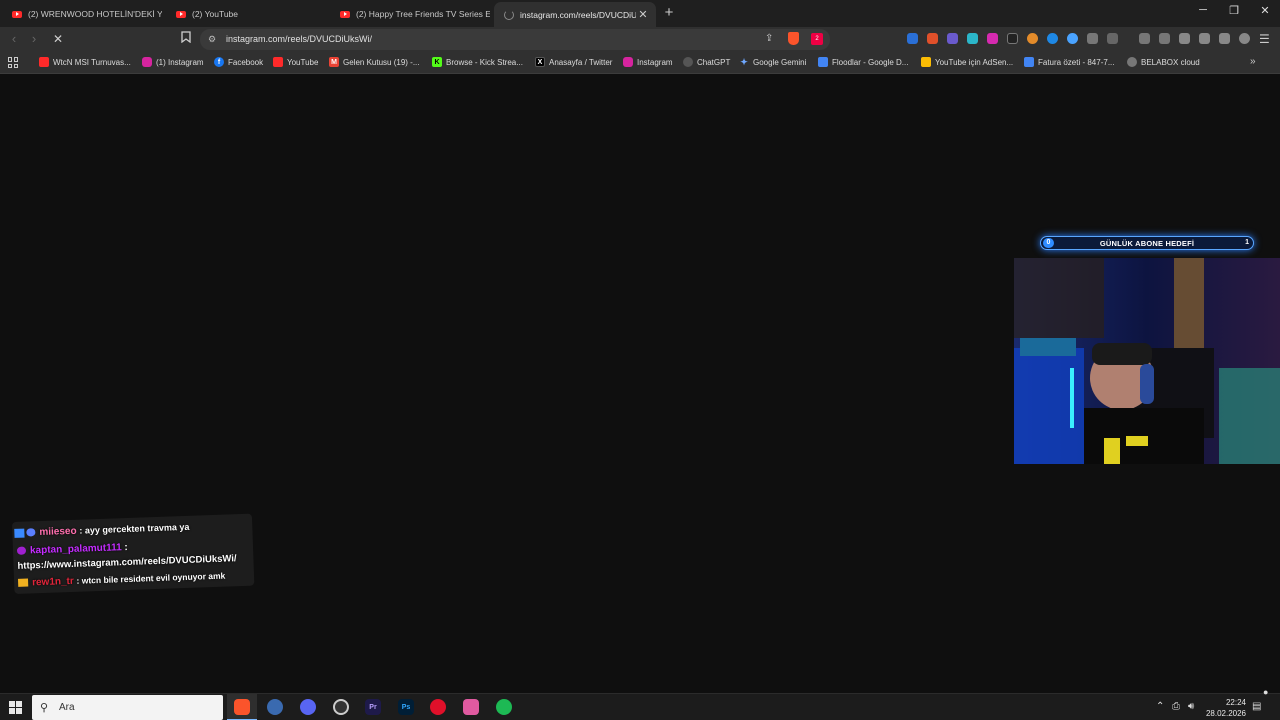 The width and height of the screenshot is (1280, 720). Describe the element at coordinates (1164, 38) in the screenshot. I see `music-icon` at that location.